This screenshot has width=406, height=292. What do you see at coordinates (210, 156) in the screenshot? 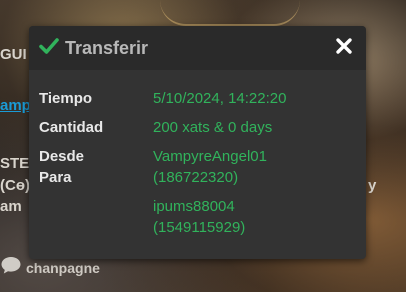
I see `from-username: VampyreAngel01` at bounding box center [210, 156].